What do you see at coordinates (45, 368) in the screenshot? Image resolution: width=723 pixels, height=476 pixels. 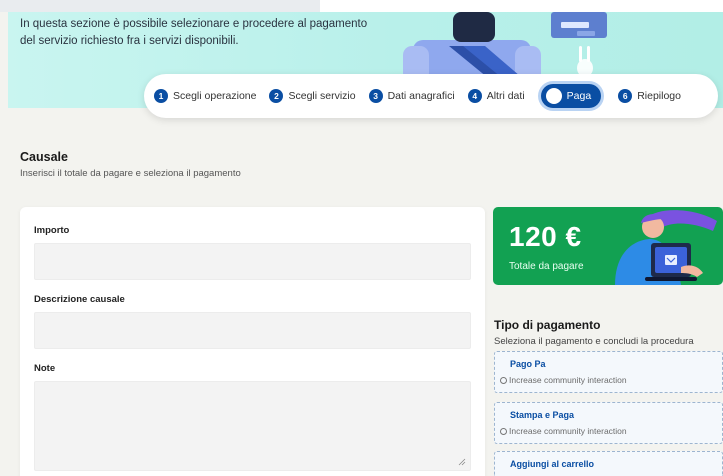 I see `note-label: Note` at bounding box center [45, 368].